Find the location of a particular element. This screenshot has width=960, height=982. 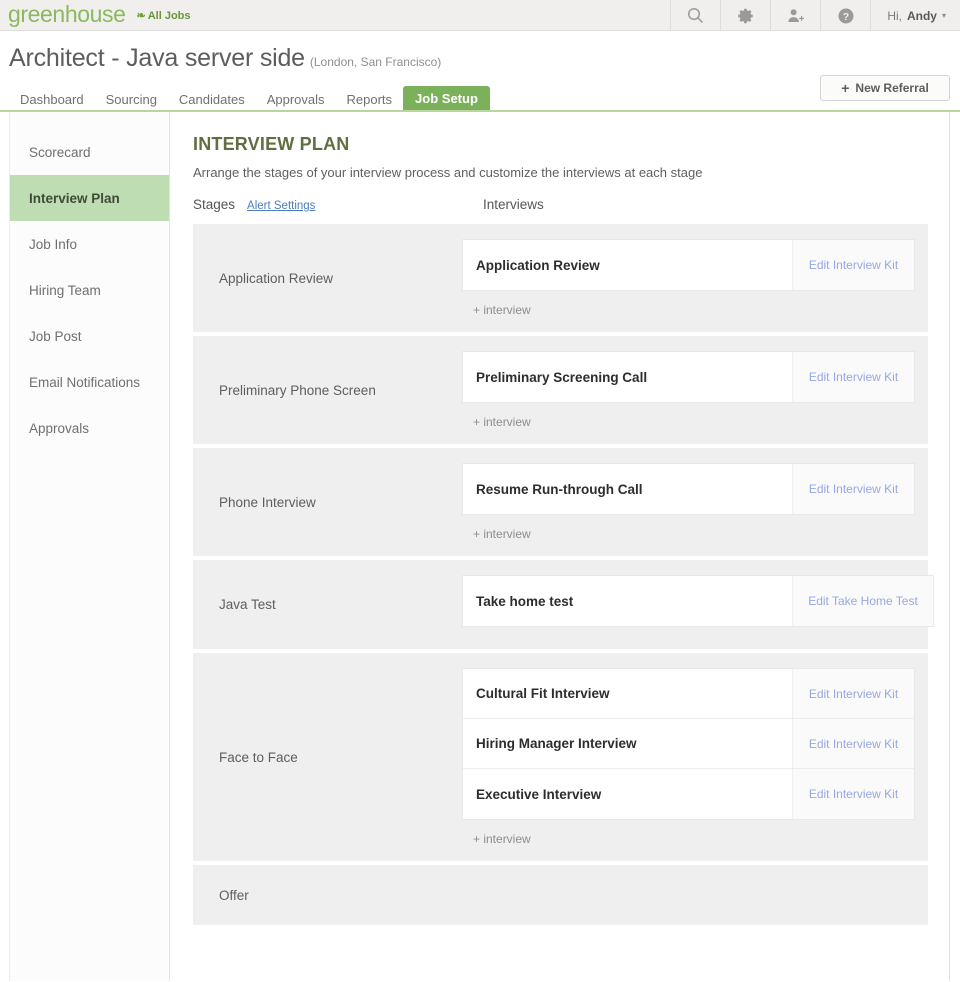

tab-reports: Reports is located at coordinates (370, 100).